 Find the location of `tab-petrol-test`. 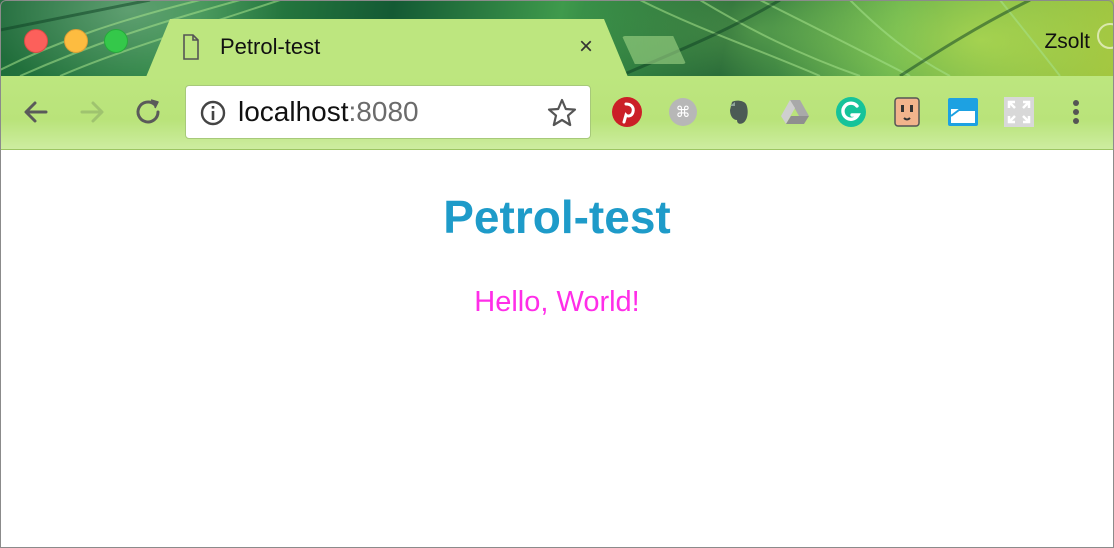

tab-petrol-test is located at coordinates (387, 48).